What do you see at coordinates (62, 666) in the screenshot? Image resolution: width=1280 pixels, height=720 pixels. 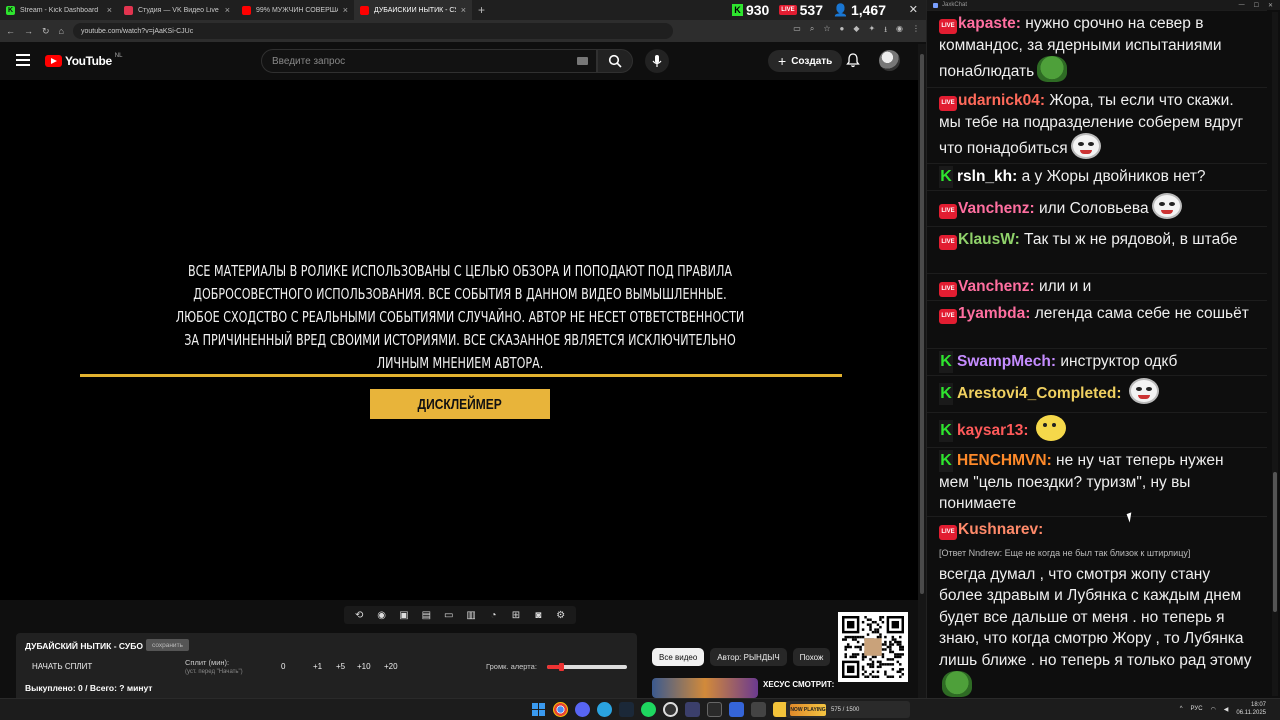 I see `start-split-button: НАЧАТЬ СПЛИТ` at bounding box center [62, 666].